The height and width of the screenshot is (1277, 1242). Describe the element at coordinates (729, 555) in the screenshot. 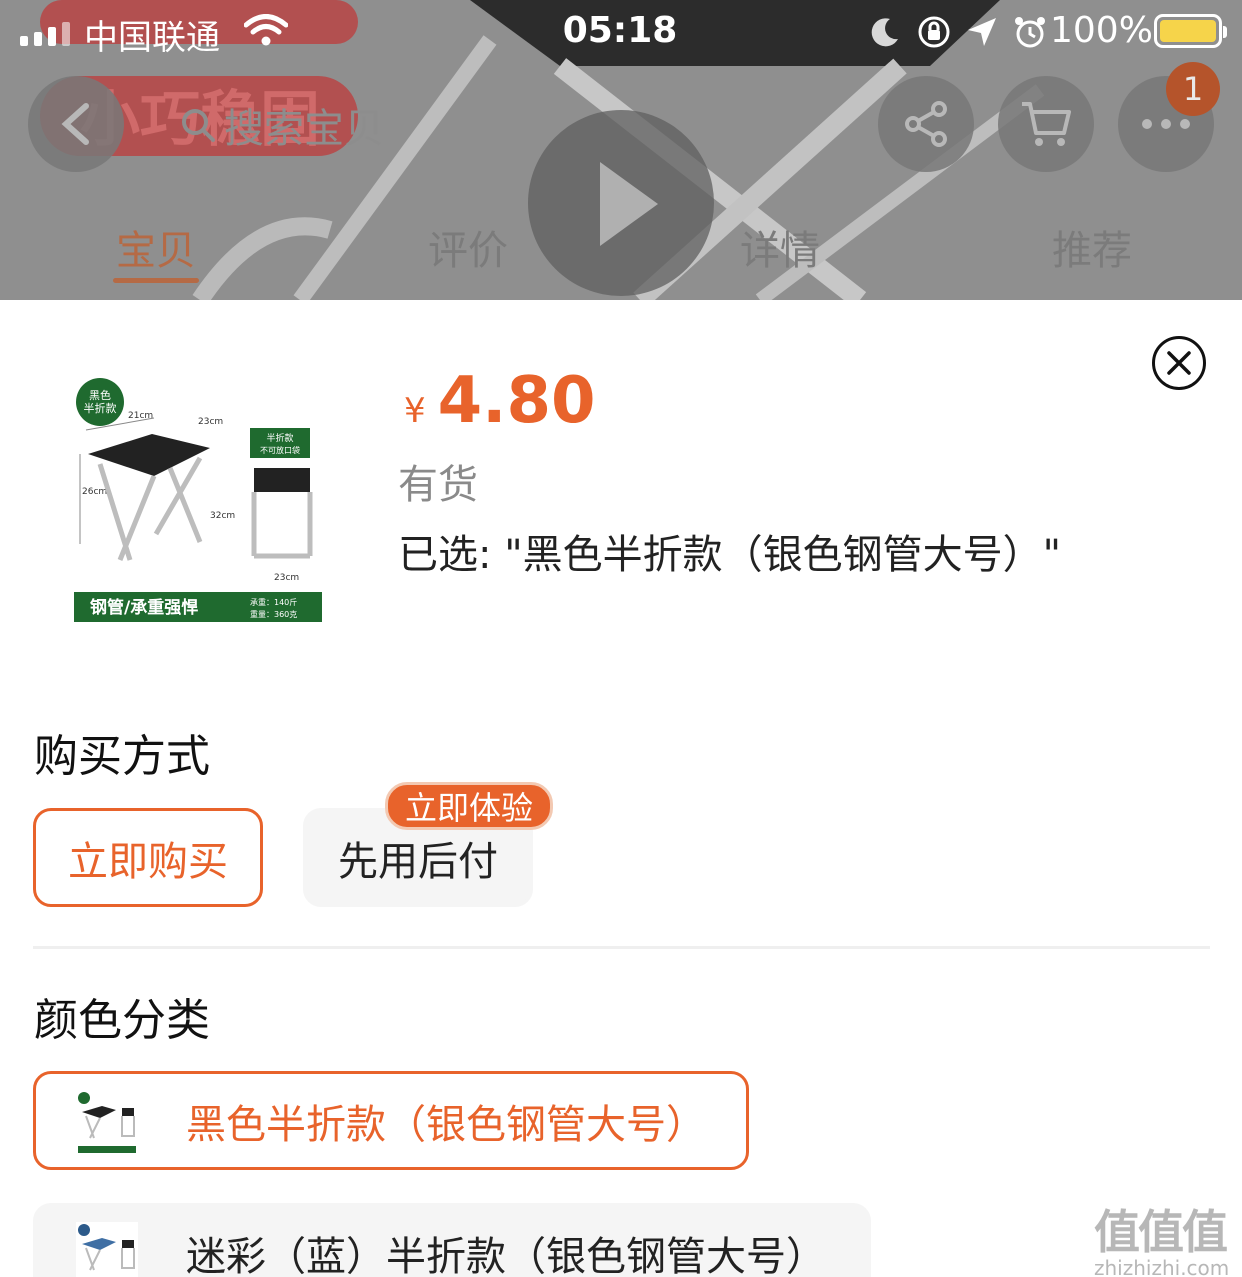

I see `selected-sku: 已选: "黑色半折款（银色钢管大号）"` at that location.